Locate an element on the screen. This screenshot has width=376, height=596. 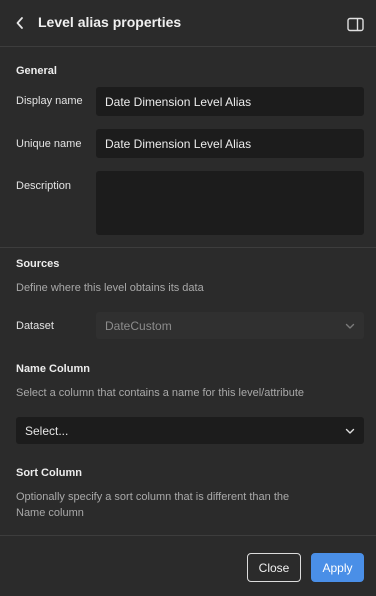
toggle-side-panel-button is located at coordinates (355, 24).